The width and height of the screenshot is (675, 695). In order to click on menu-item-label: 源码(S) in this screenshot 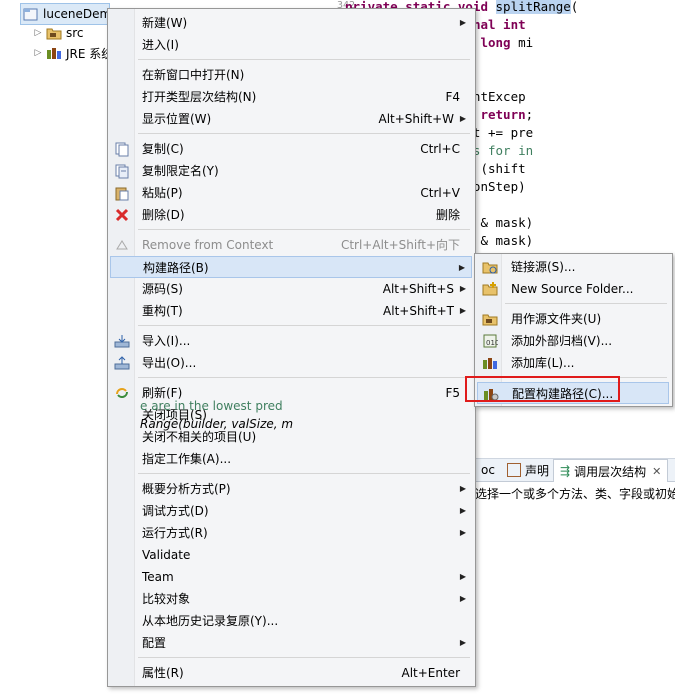, I will do `click(162, 289)`.